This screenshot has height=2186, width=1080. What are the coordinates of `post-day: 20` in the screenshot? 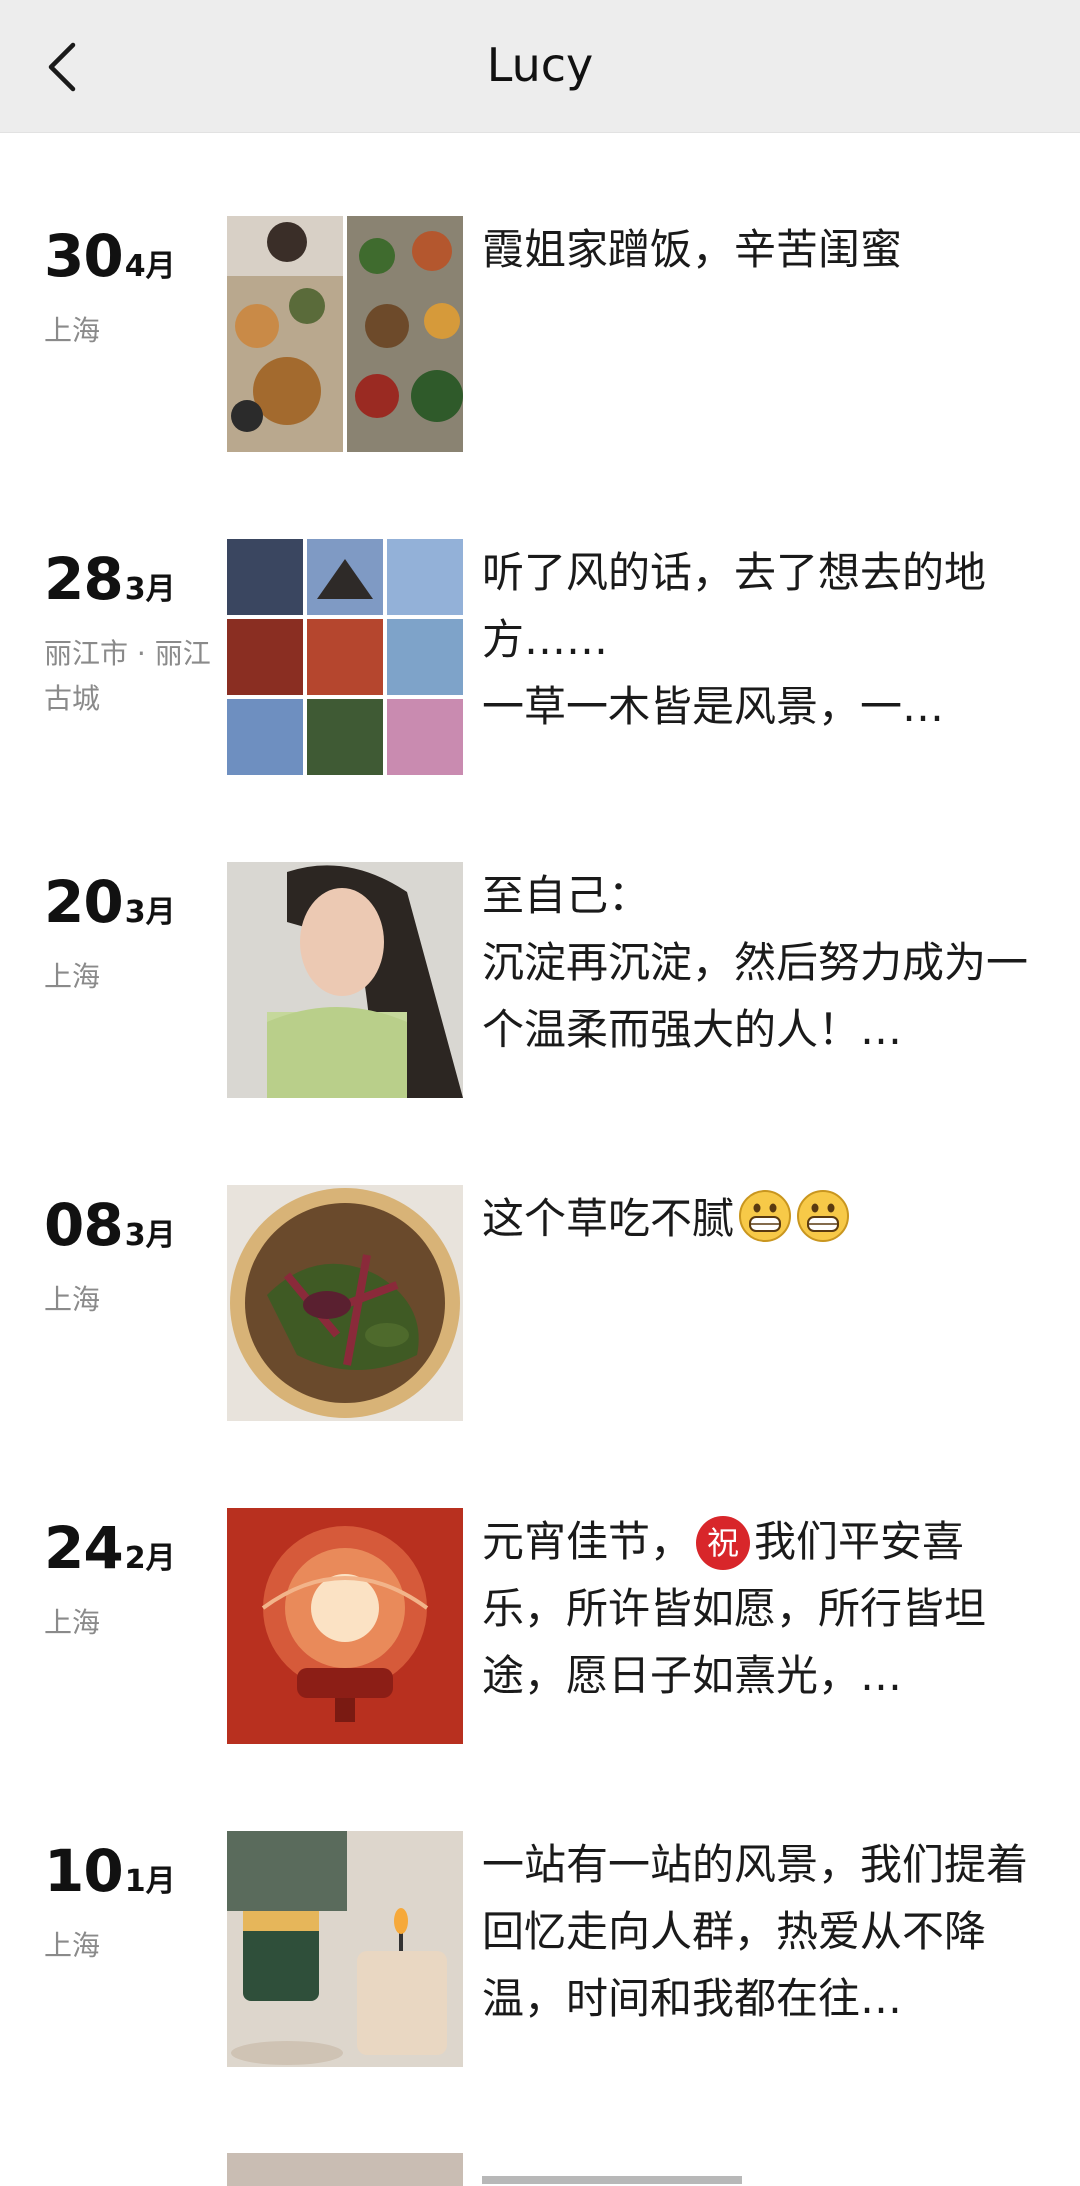 It's located at (84, 902).